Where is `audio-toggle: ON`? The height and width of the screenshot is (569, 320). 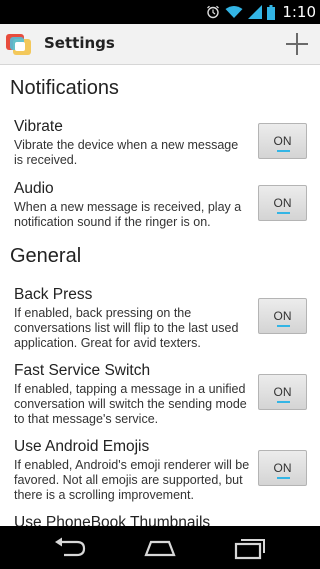
audio-toggle: ON is located at coordinates (282, 203).